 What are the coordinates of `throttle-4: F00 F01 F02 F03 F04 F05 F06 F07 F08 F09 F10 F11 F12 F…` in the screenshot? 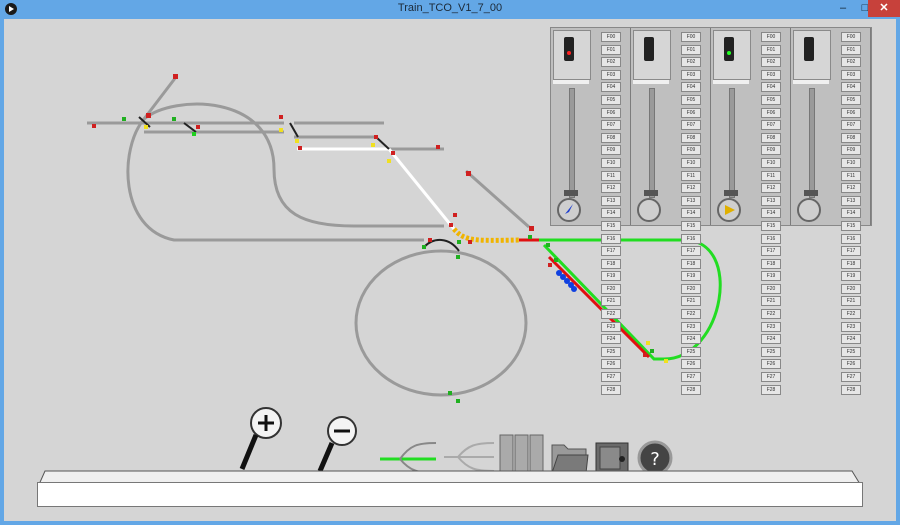 It's located at (831, 211).